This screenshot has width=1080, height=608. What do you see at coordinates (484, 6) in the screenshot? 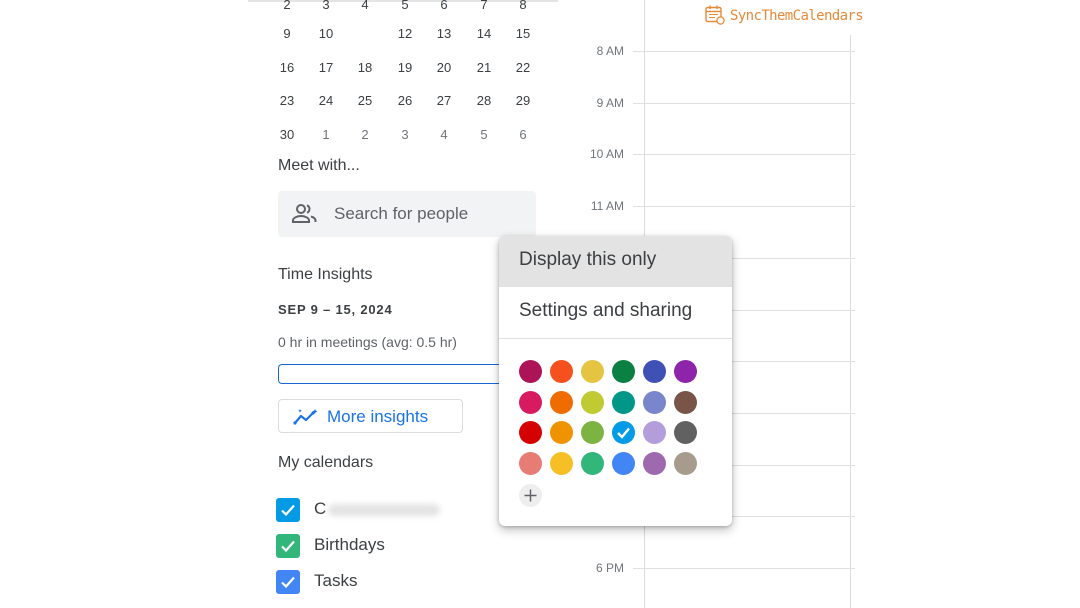
I see `day-number: 7` at bounding box center [484, 6].